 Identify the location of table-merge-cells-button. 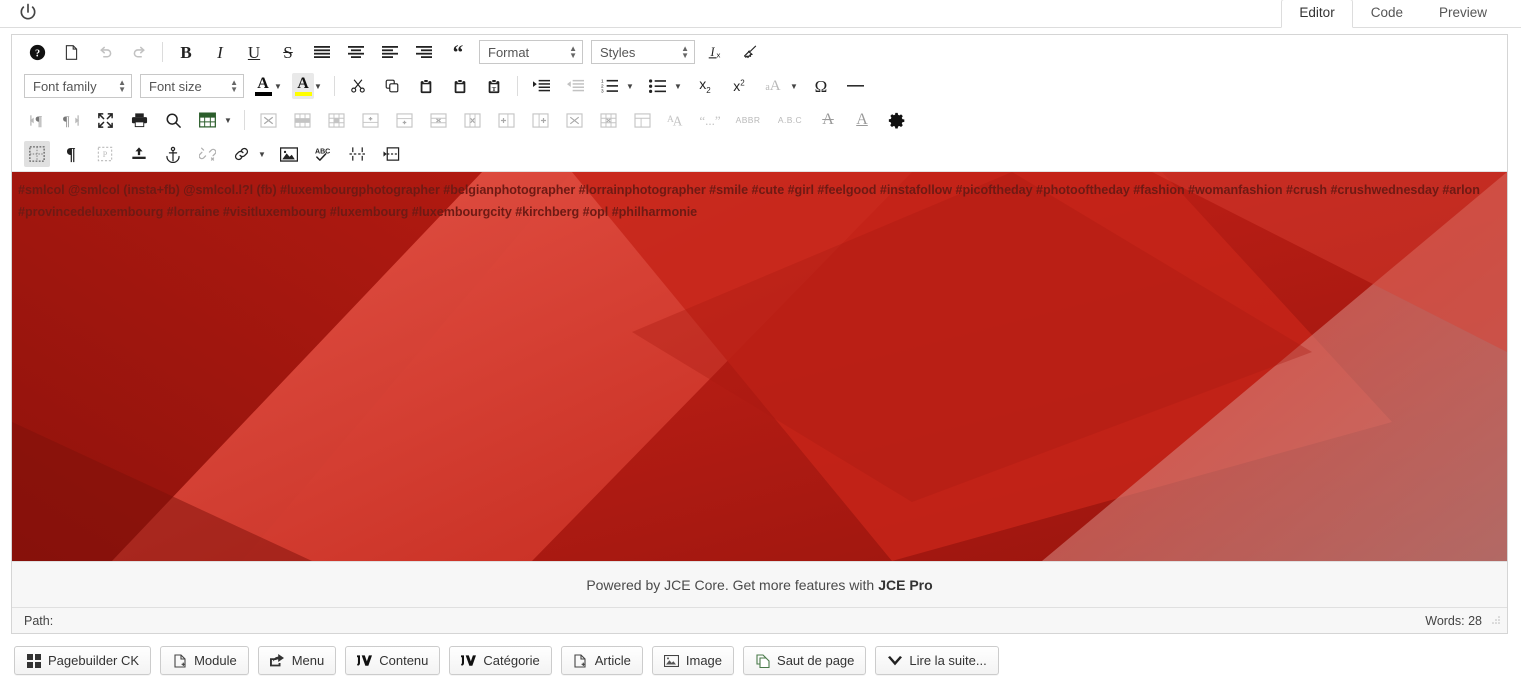
(608, 120).